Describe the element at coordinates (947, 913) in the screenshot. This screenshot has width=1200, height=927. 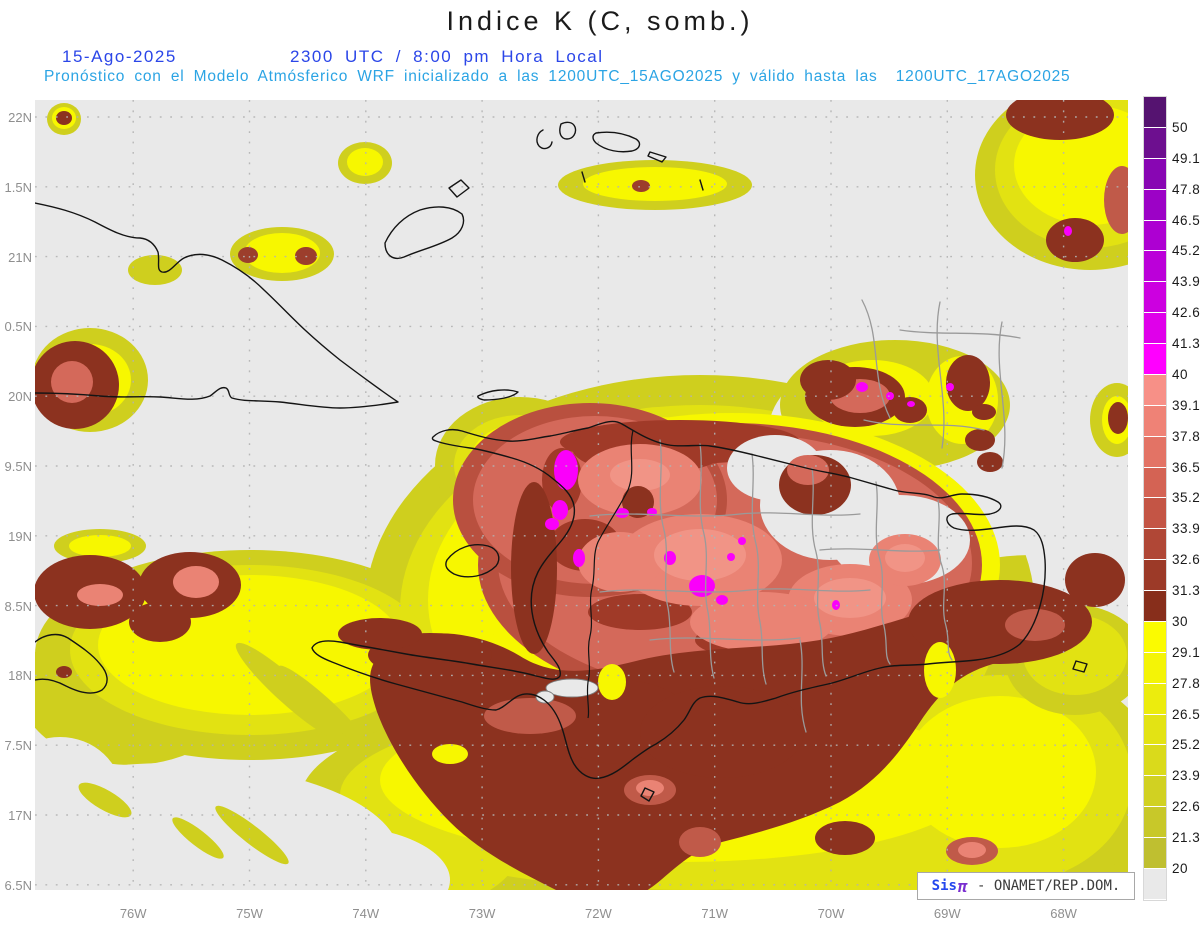
I see `x-axis-label: 69W` at that location.